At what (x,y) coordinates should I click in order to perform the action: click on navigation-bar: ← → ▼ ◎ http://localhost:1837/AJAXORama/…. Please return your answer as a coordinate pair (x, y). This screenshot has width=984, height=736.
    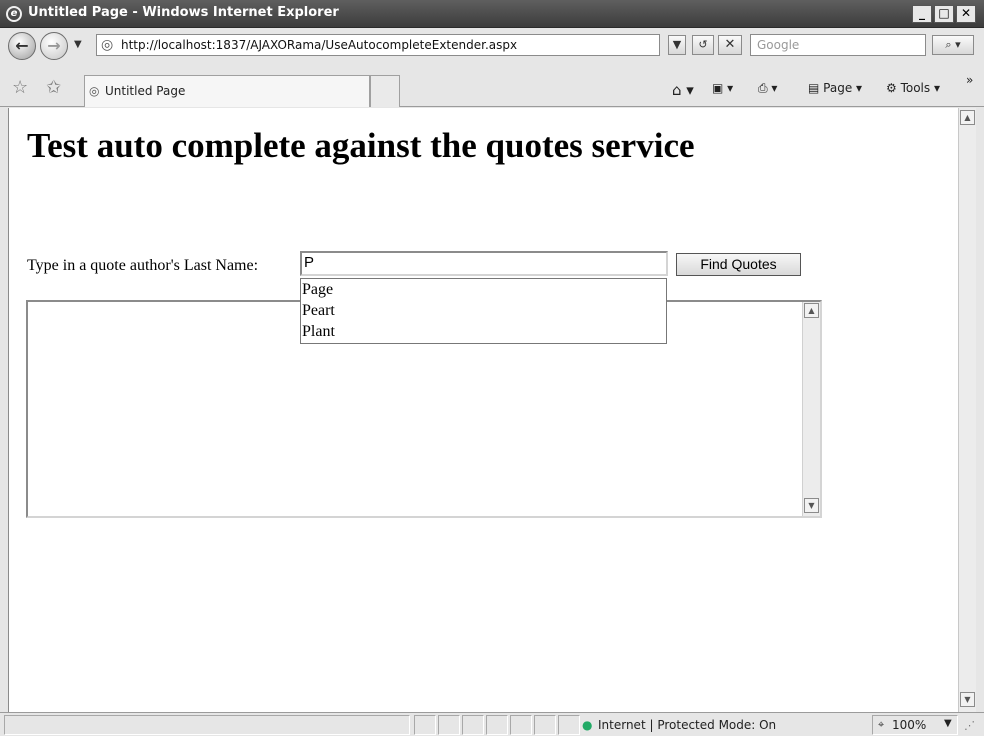
    Looking at the image, I should click on (492, 49).